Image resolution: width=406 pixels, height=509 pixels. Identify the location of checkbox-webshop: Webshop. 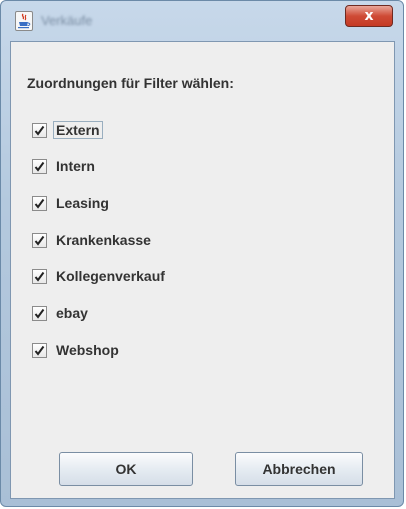
(77, 350).